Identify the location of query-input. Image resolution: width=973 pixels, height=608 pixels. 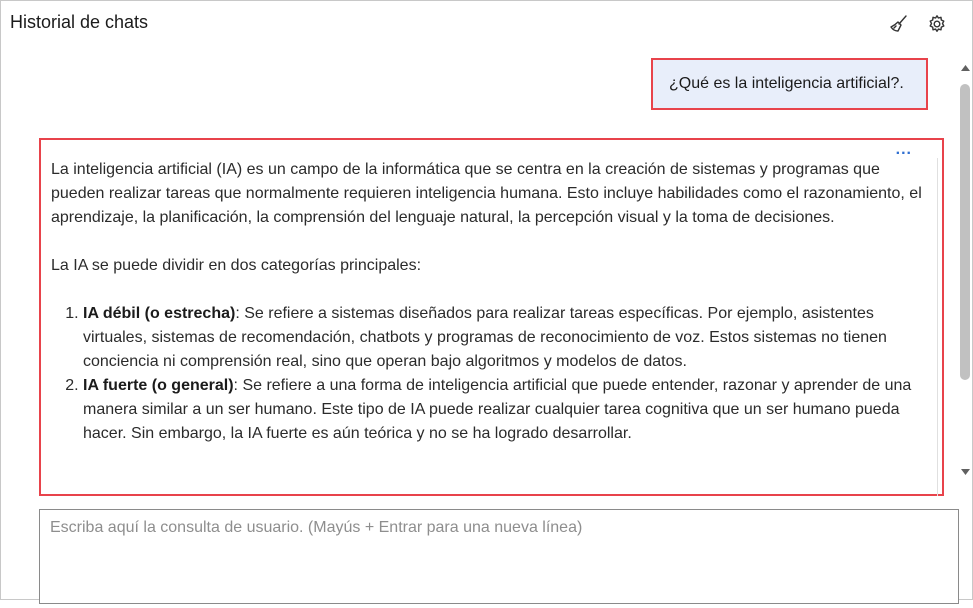
(499, 556).